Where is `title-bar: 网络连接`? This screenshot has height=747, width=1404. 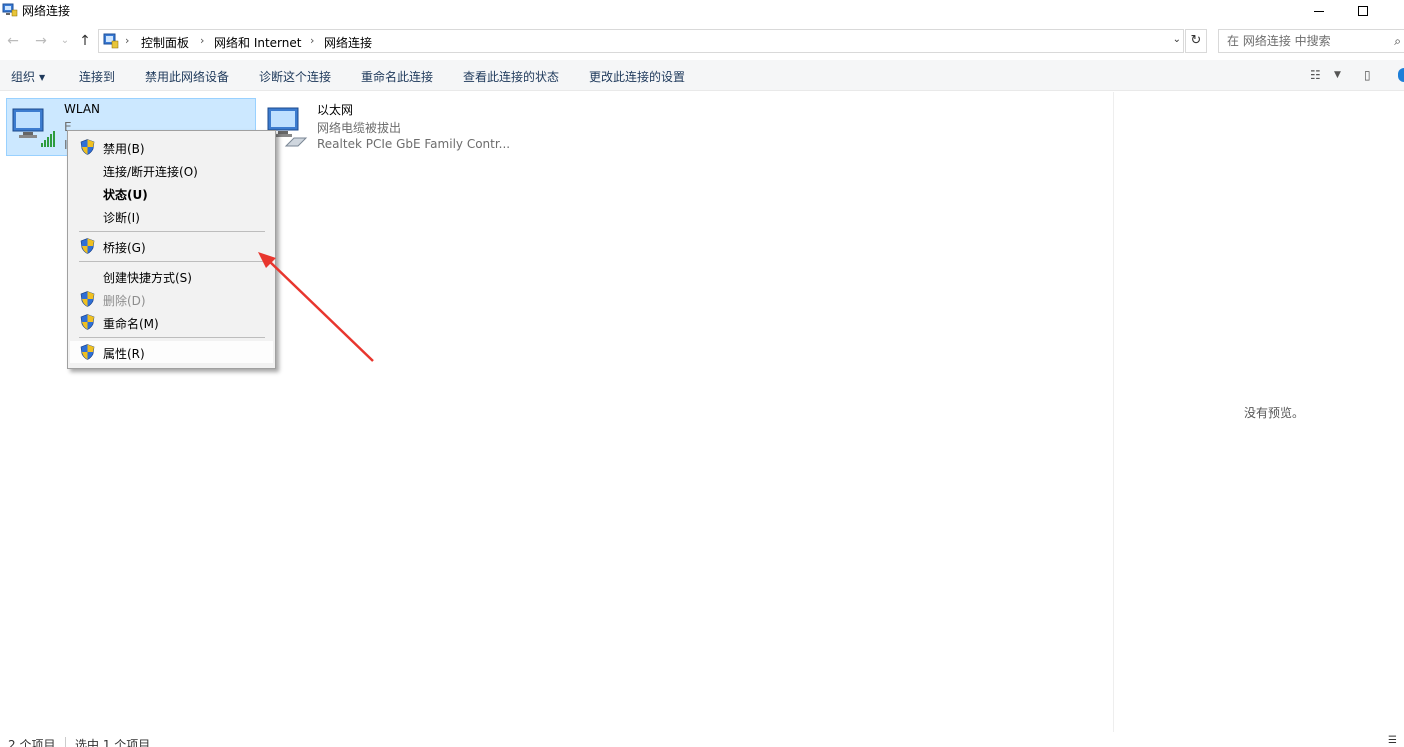 title-bar: 网络连接 is located at coordinates (702, 11).